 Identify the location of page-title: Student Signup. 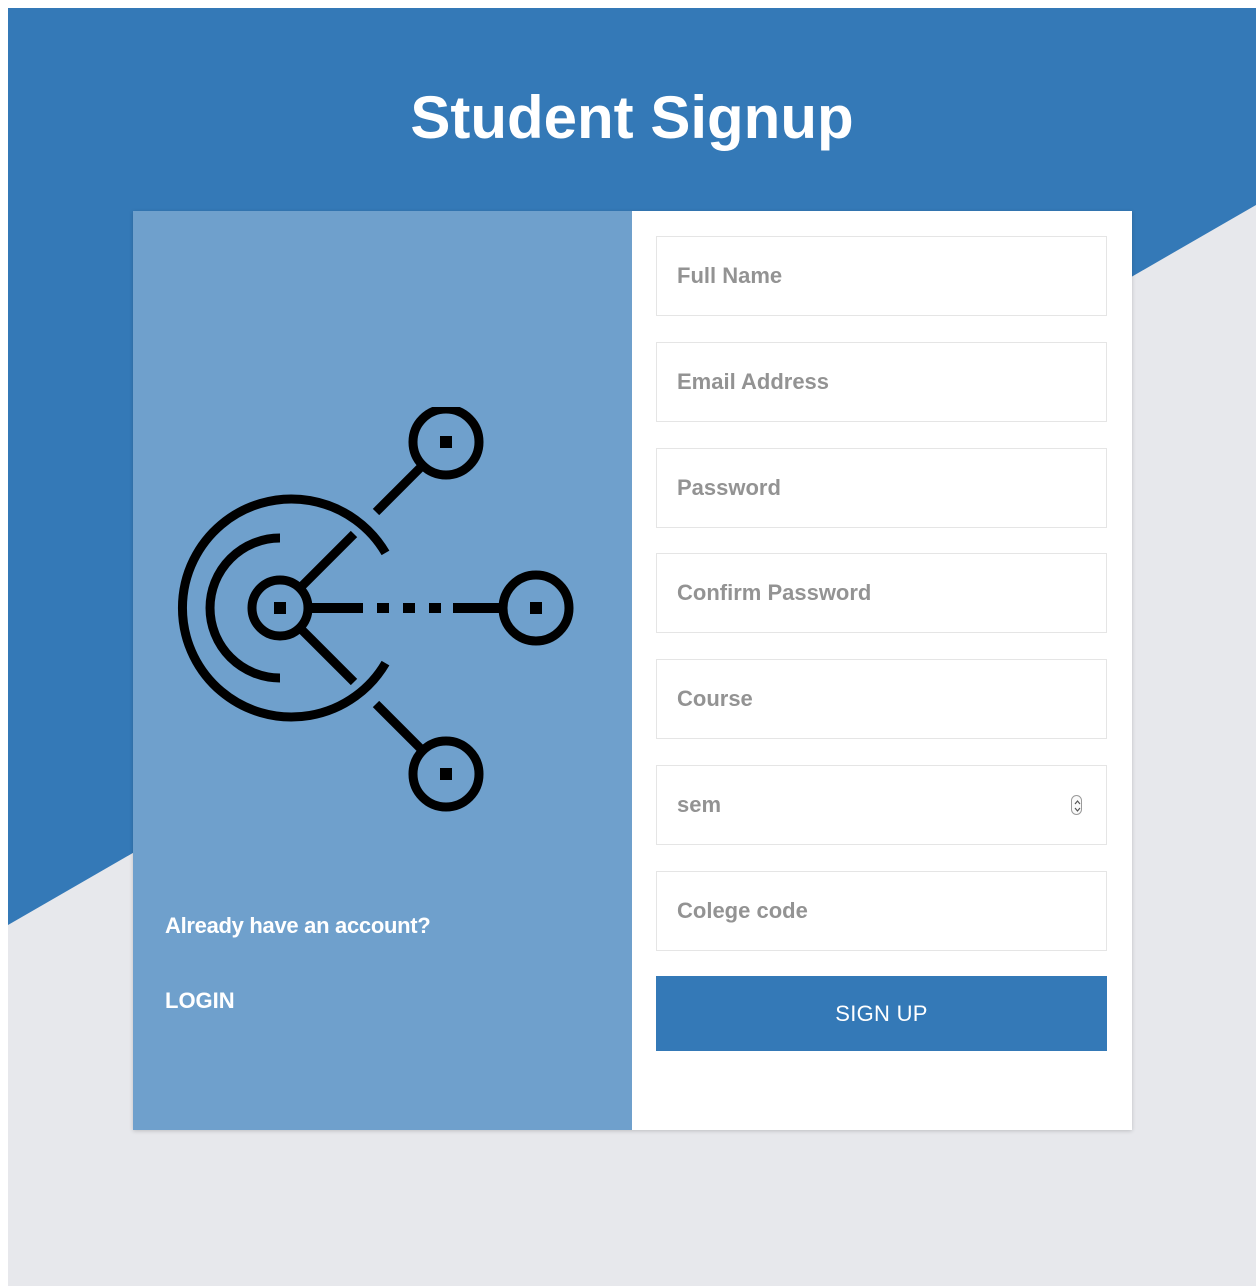
(632, 117).